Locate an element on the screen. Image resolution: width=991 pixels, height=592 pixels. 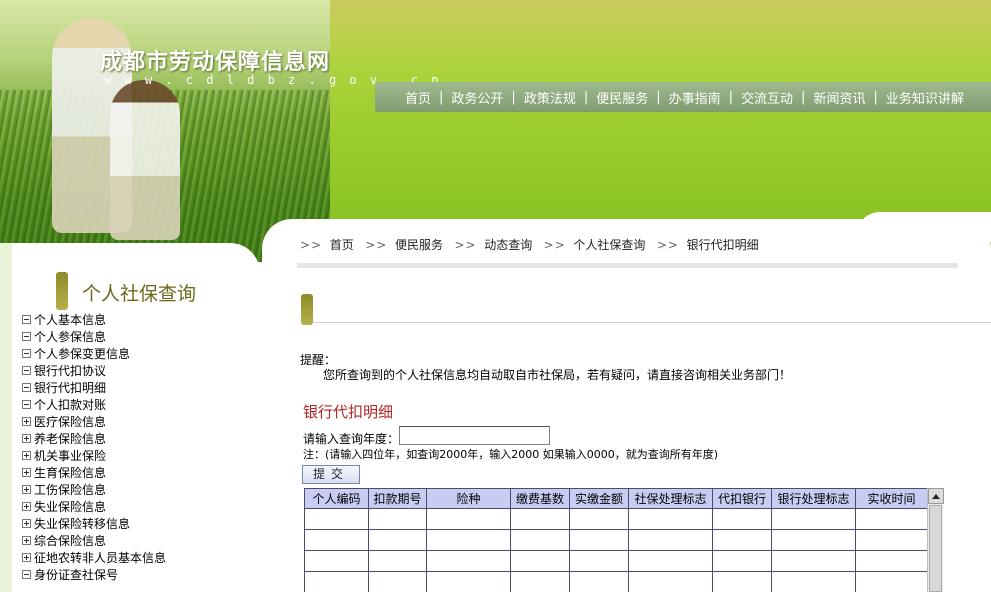
table-column-header: 社保处理标志 is located at coordinates (670, 498).